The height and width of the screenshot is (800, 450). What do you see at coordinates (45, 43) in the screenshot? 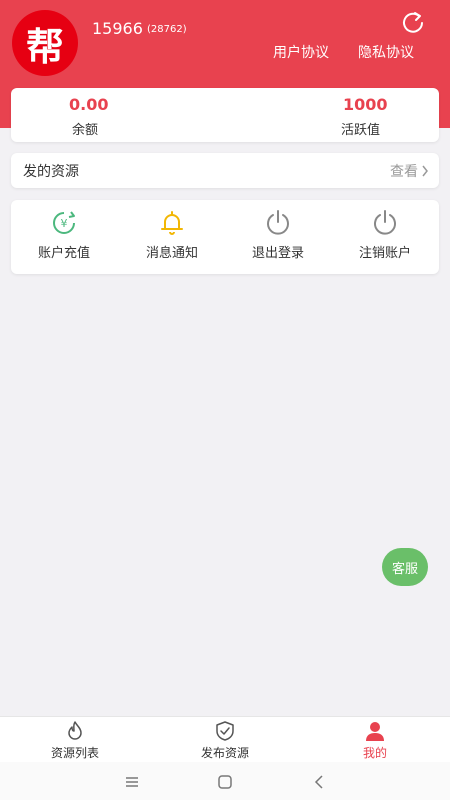
I see `app-logo: 帮` at bounding box center [45, 43].